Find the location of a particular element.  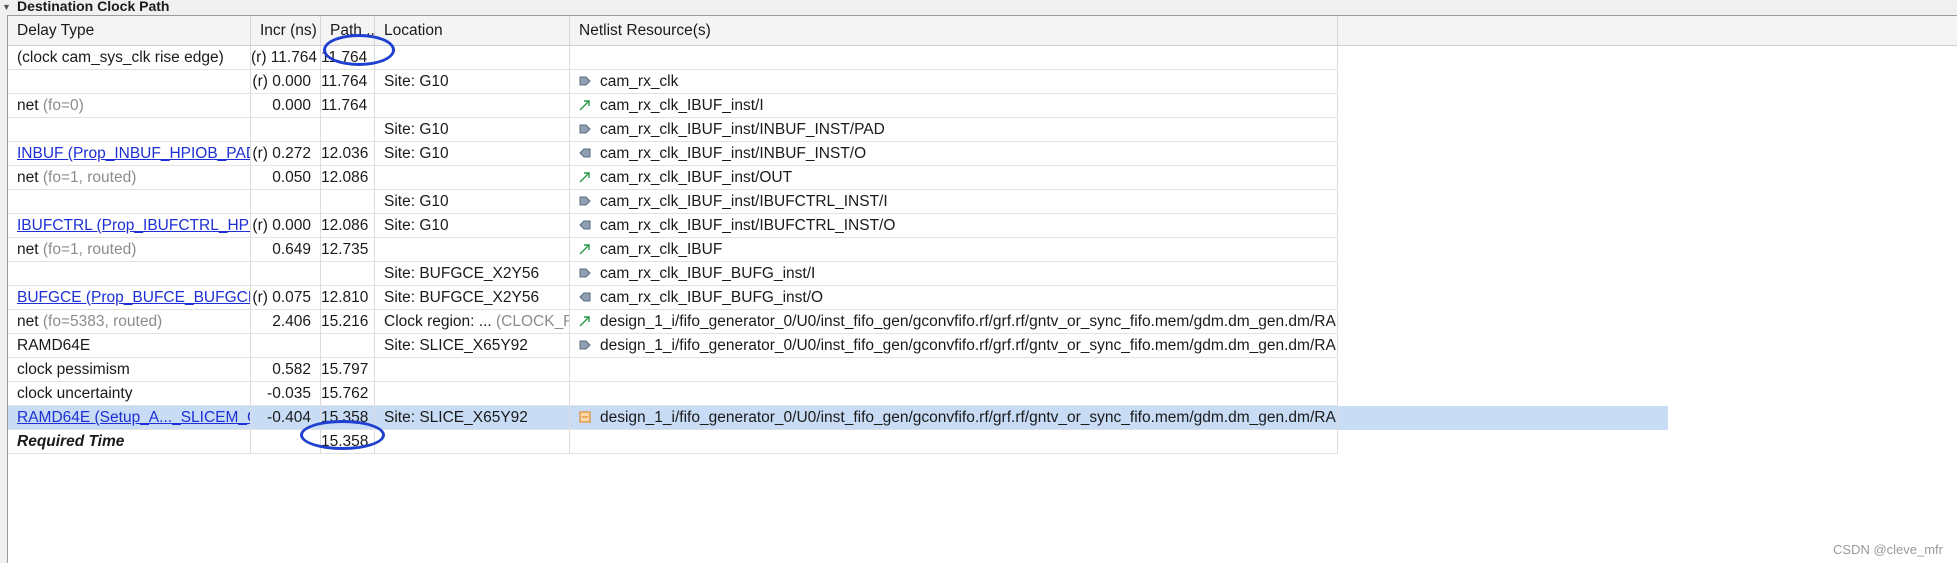

cell-location: Site: BUFGCE_X2Y56 is located at coordinates (472, 274).